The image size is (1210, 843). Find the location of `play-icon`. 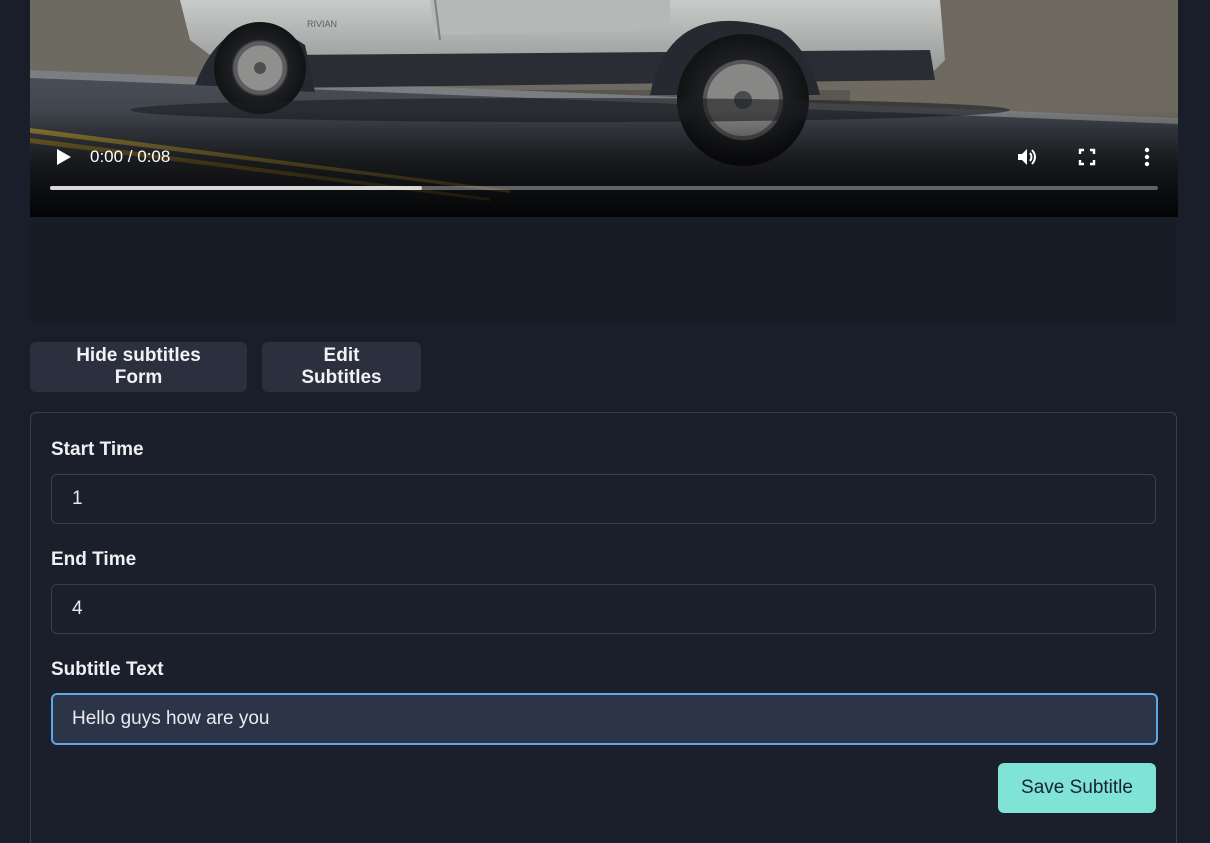

play-icon is located at coordinates (63, 157).